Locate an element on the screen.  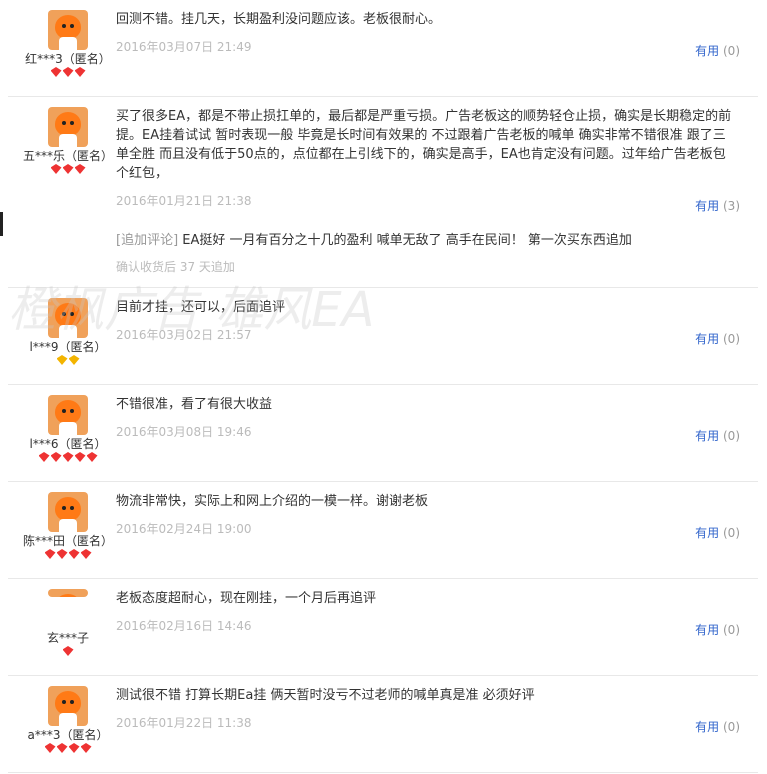
review-date: 2016年02月24日 19:00 is located at coordinates (184, 529).